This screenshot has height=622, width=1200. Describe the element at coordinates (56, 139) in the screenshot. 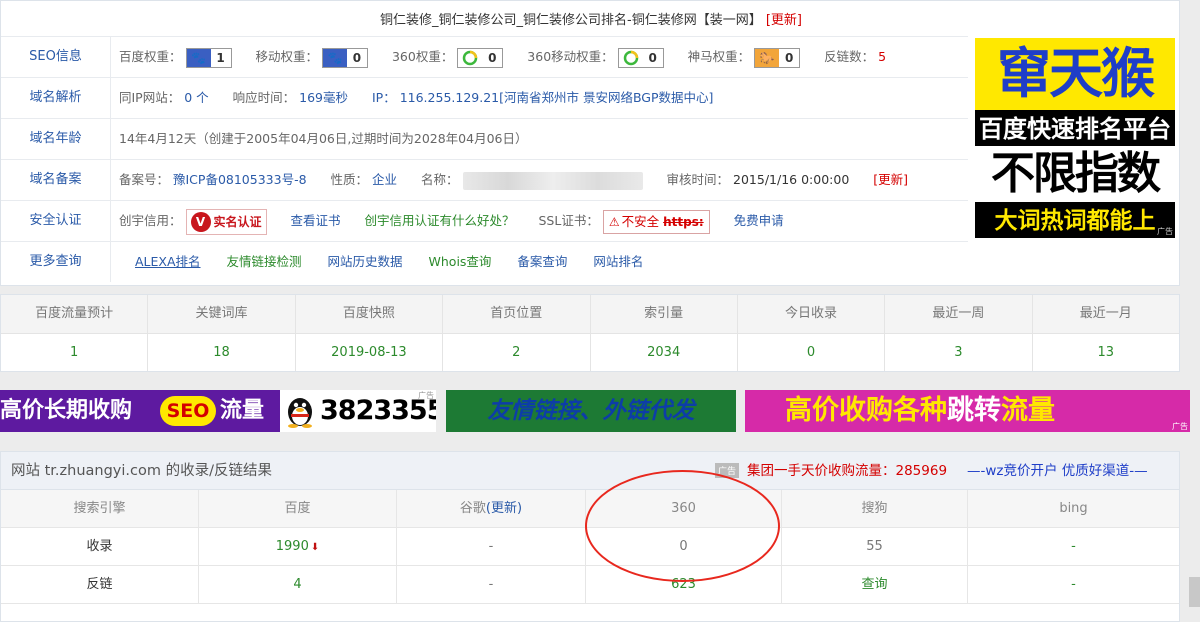

I see `domain-age-label: 域名年龄` at that location.